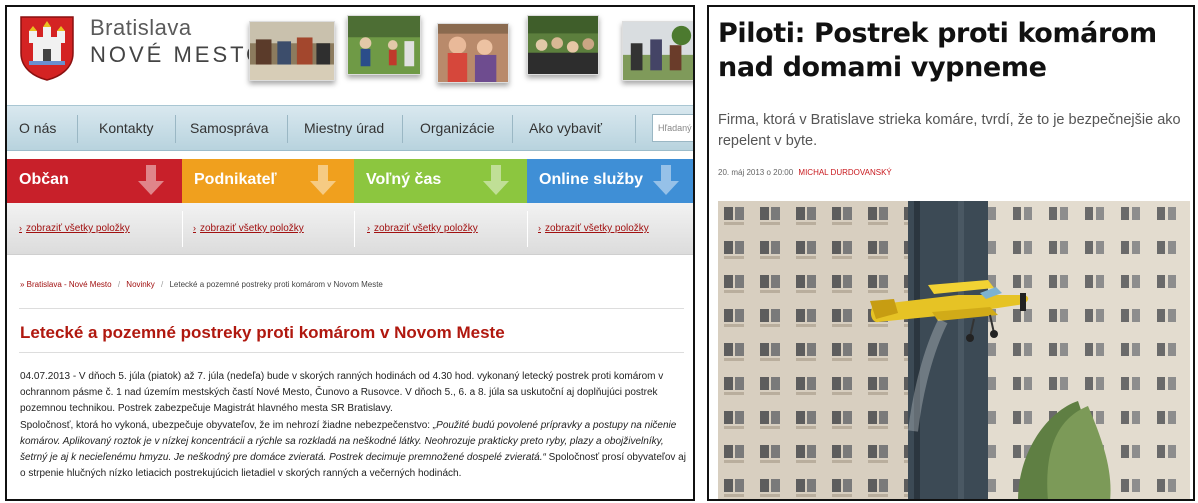 This screenshot has height=503, width=1198. Describe the element at coordinates (657, 51) in the screenshot. I see `header-photo-outdoor-event` at that location.